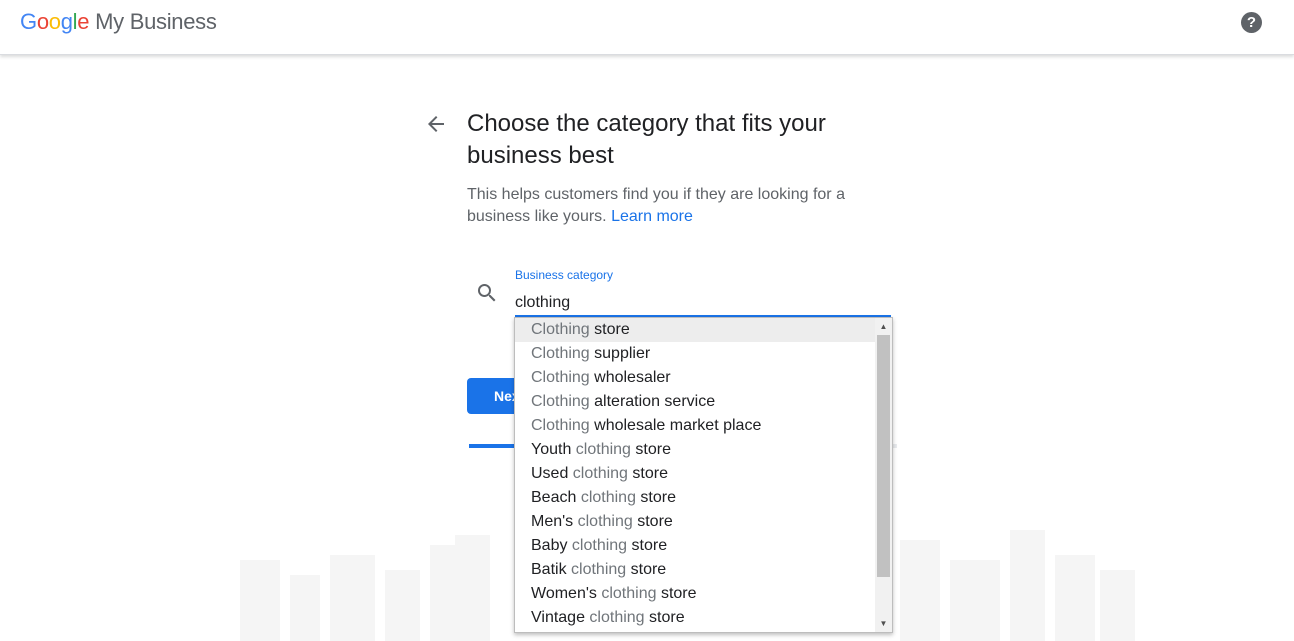 The width and height of the screenshot is (1294, 641). Describe the element at coordinates (703, 304) in the screenshot. I see `business-category-input` at that location.